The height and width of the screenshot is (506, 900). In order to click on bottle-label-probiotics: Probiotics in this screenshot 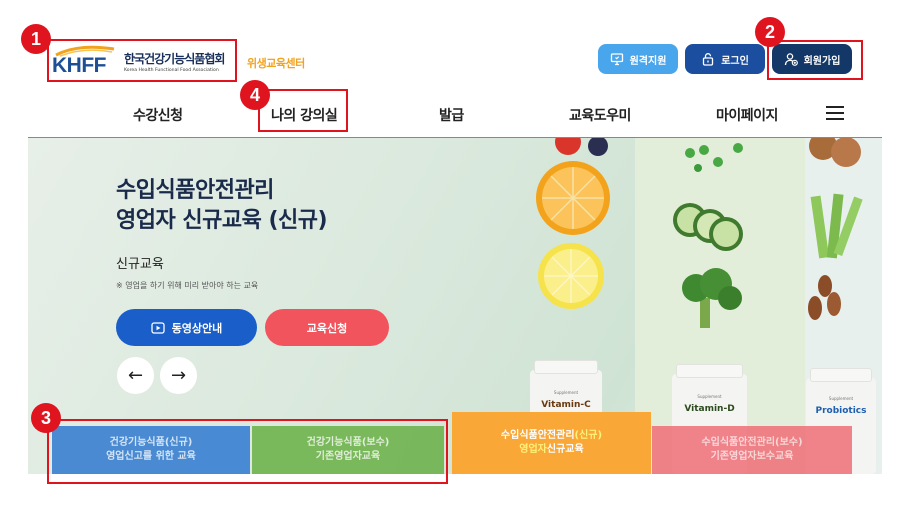, I will do `click(841, 411)`.